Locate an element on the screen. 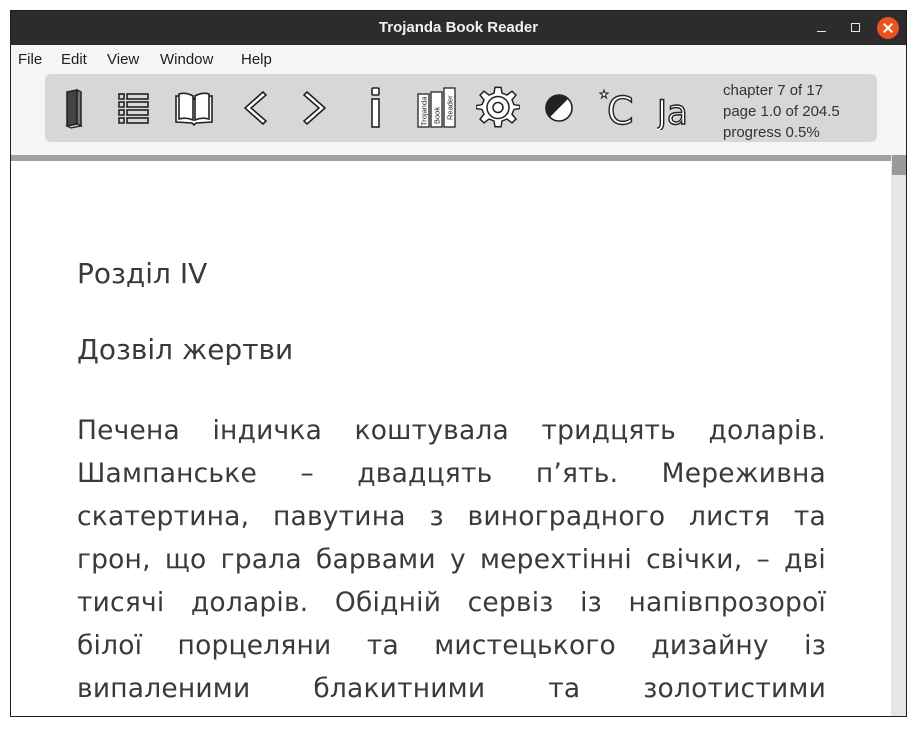 Image resolution: width=918 pixels, height=729 pixels. chapter-status: chapter 7 of 17 is located at coordinates (773, 90).